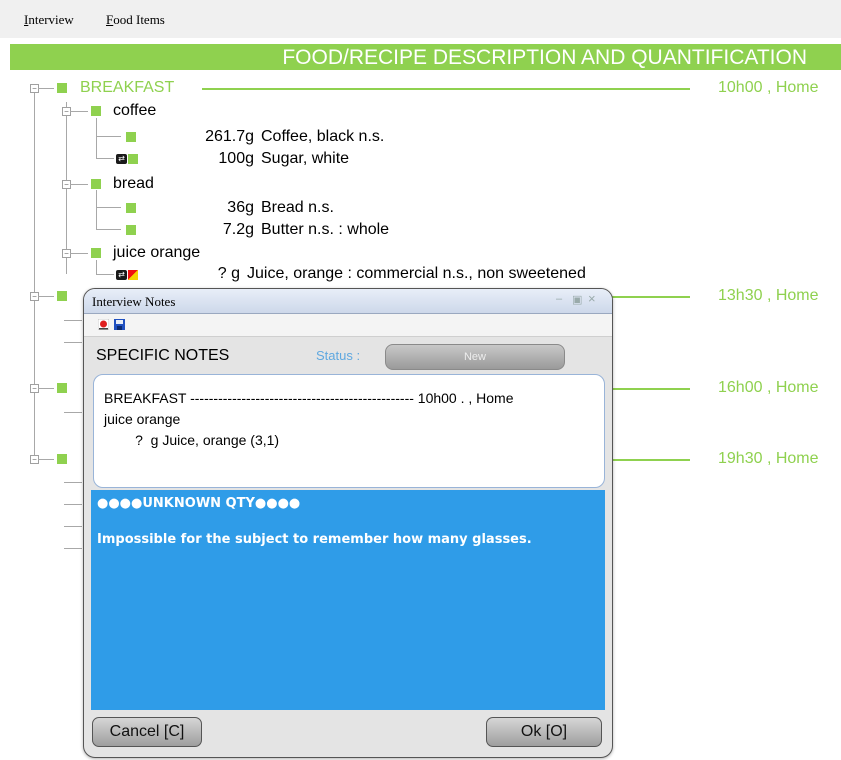 This screenshot has width=841, height=760. I want to click on food-quantity: 261.7g, so click(229, 136).